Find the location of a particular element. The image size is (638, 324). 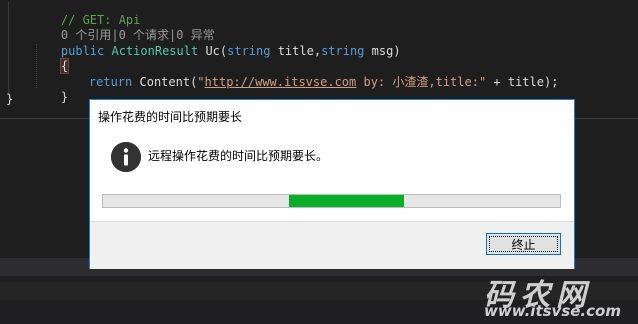

info-icon is located at coordinates (126, 157).